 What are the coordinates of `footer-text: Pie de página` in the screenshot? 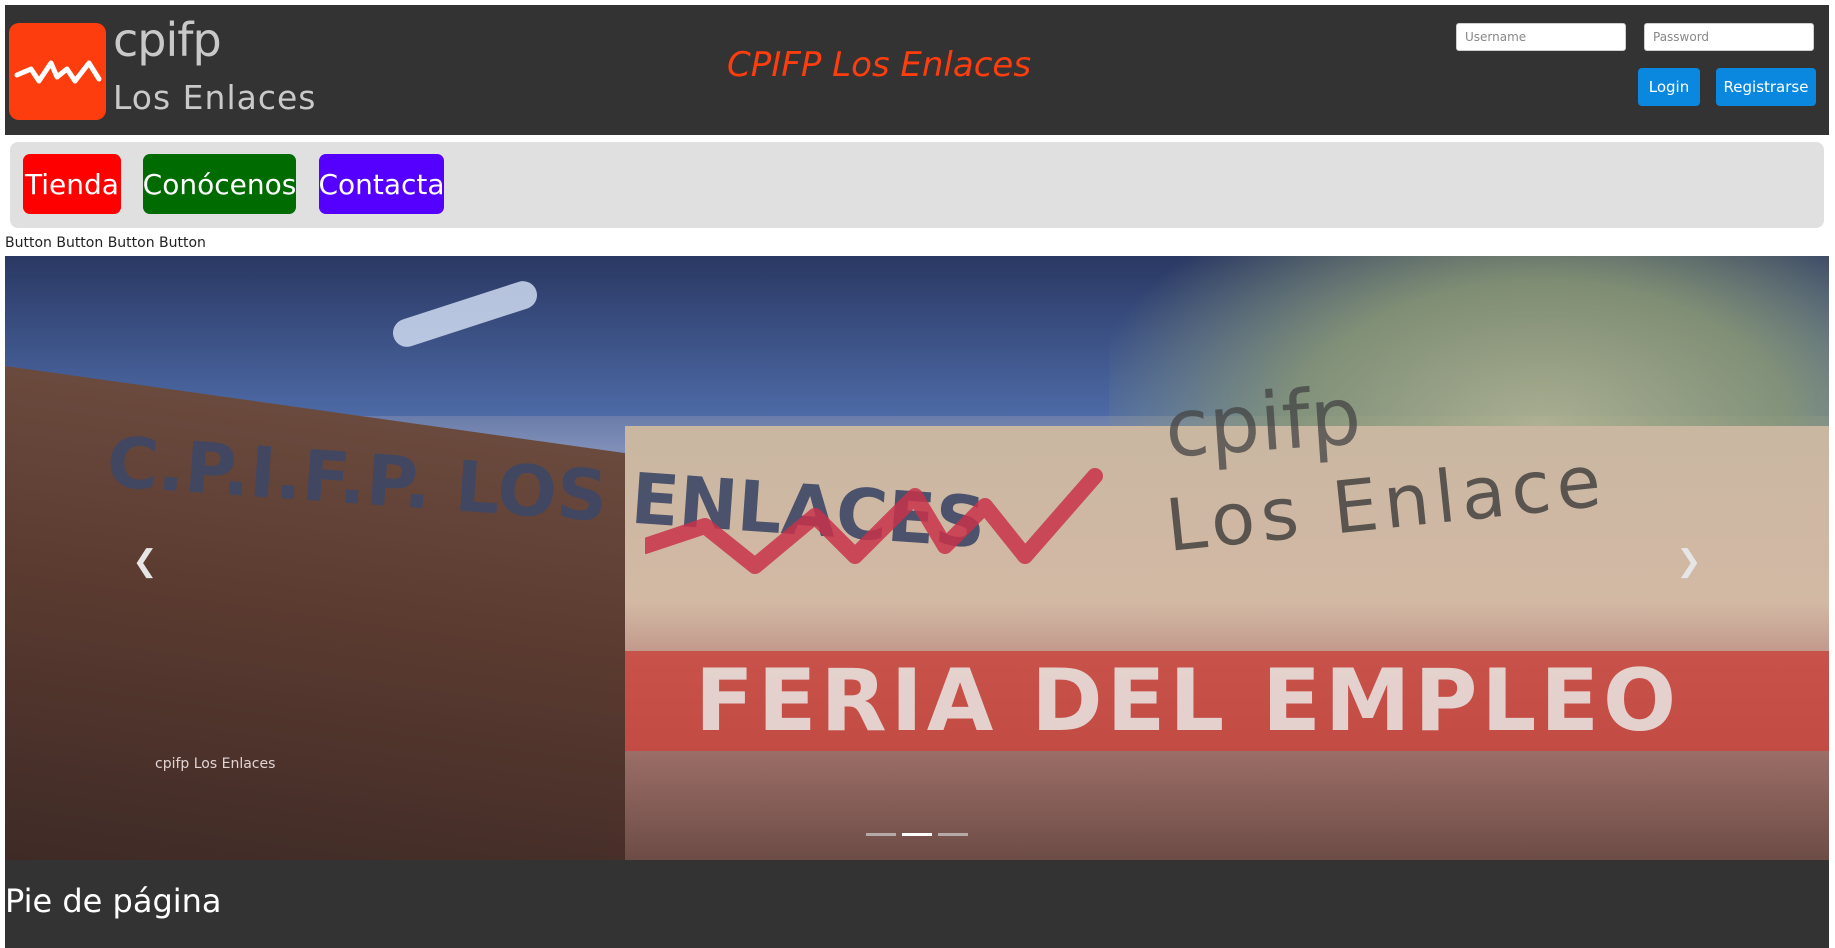 It's located at (113, 901).